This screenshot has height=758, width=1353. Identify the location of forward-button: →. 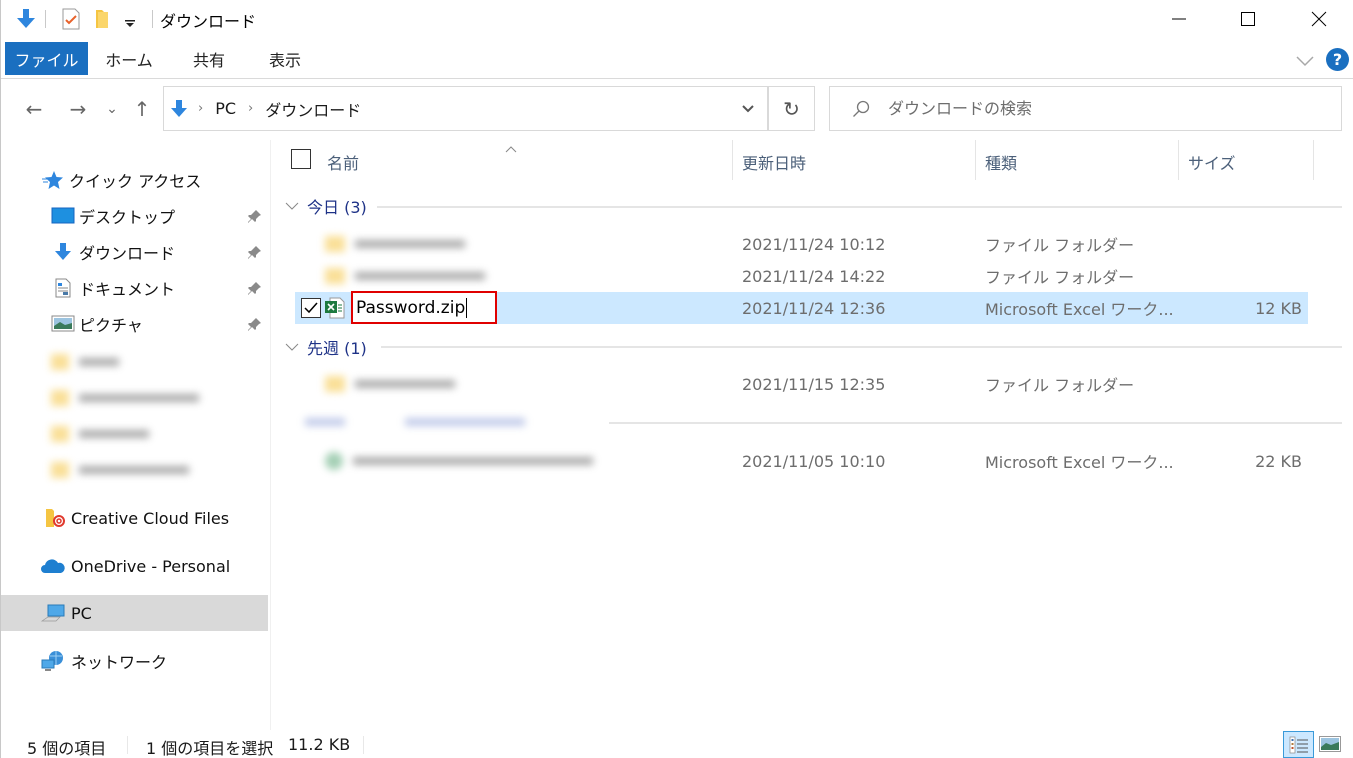
(78, 109).